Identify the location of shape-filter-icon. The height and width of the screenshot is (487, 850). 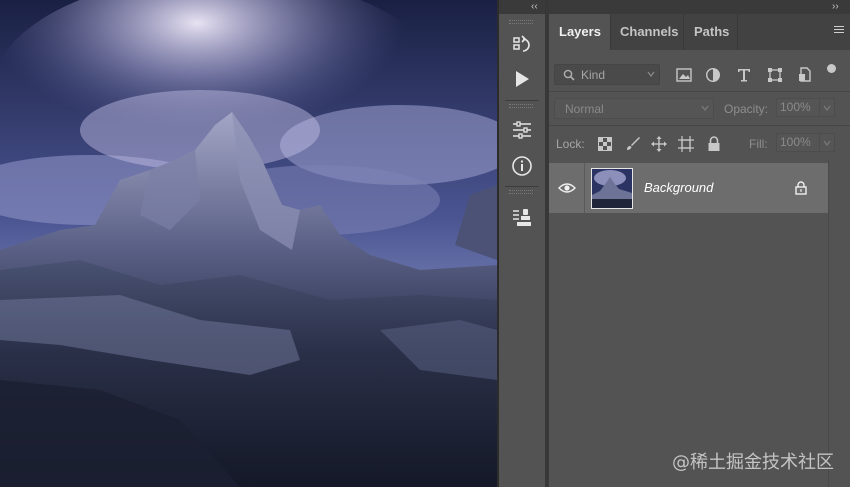
(775, 75).